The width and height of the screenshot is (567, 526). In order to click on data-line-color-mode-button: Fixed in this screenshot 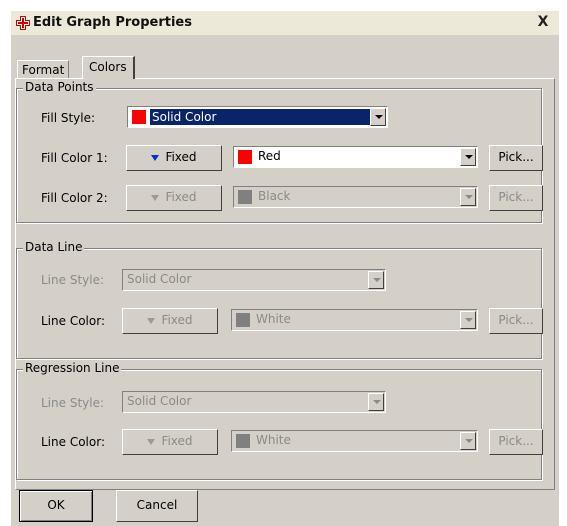, I will do `click(170, 321)`.